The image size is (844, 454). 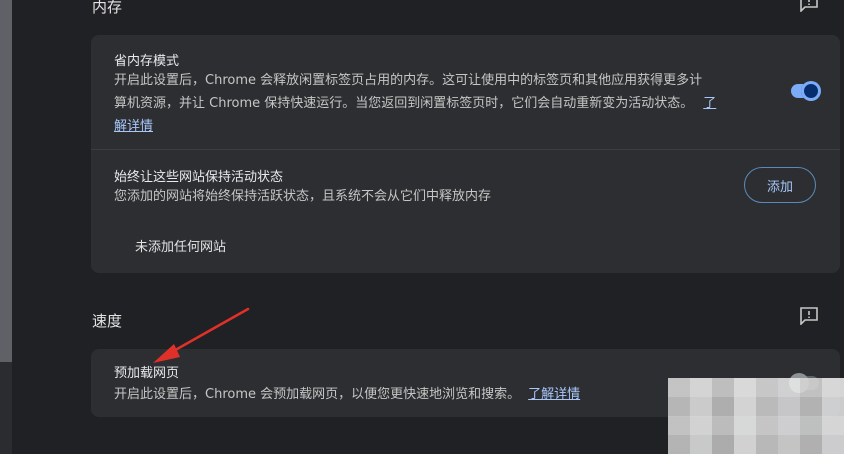 What do you see at coordinates (147, 61) in the screenshot?
I see `memory-saver-title: 省内存模式` at bounding box center [147, 61].